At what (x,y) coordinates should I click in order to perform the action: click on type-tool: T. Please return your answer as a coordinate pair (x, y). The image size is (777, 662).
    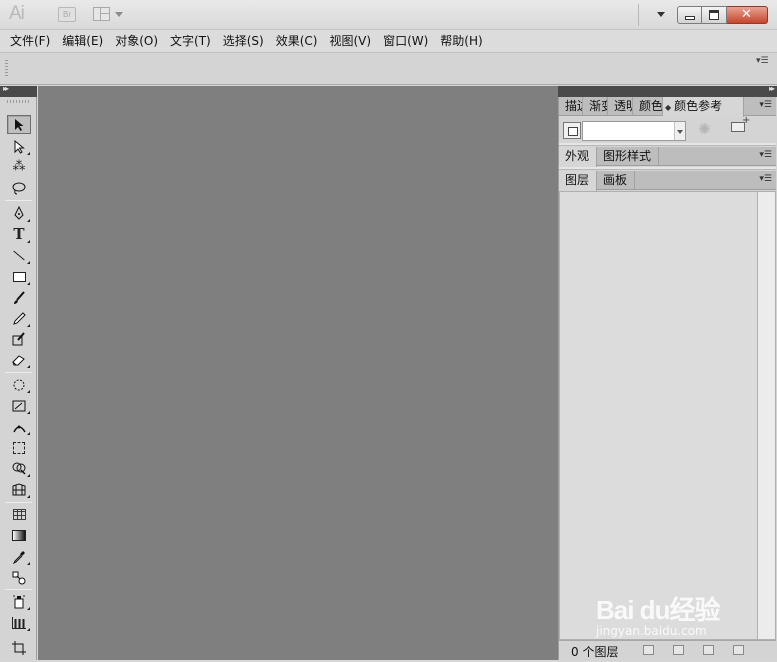
    Looking at the image, I should click on (19, 234).